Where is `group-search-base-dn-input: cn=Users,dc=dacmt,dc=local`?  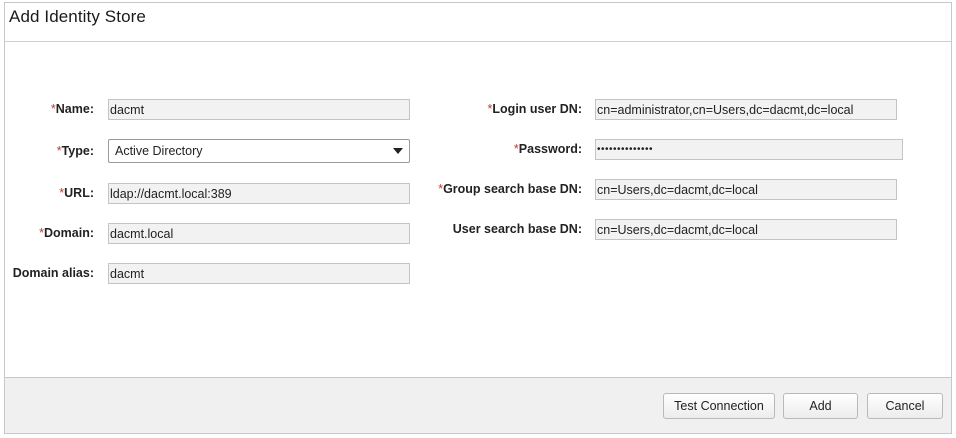
group-search-base-dn-input: cn=Users,dc=dacmt,dc=local is located at coordinates (746, 189).